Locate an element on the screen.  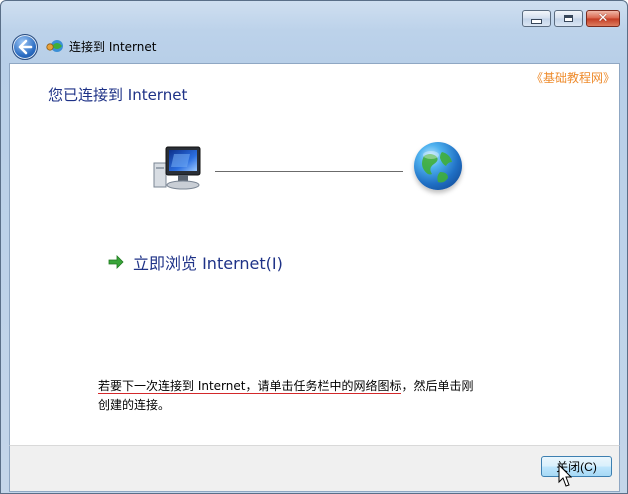
mouse-cursor-icon is located at coordinates (565, 475).